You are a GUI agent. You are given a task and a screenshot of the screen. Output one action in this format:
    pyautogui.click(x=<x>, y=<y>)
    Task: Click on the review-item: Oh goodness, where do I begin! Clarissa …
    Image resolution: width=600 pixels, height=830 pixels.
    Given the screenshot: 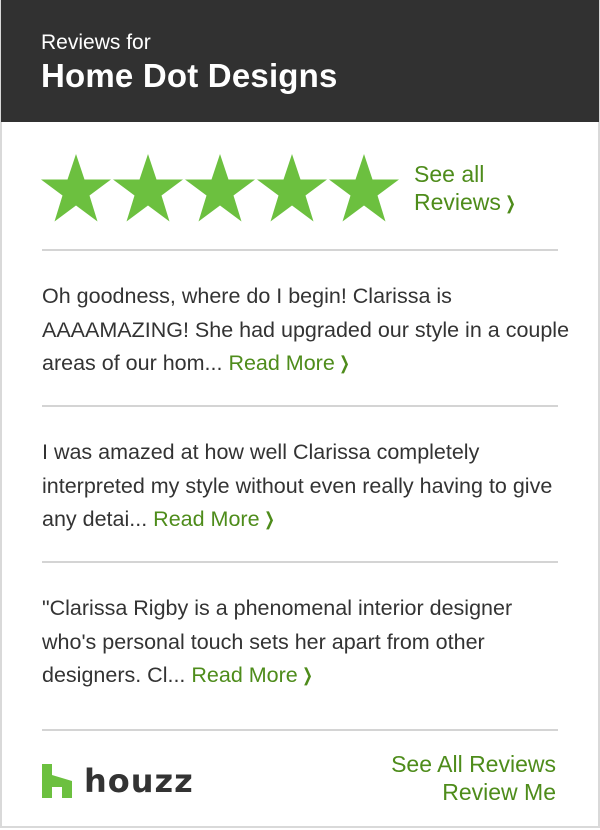 What is the action you would take?
    pyautogui.click(x=307, y=330)
    